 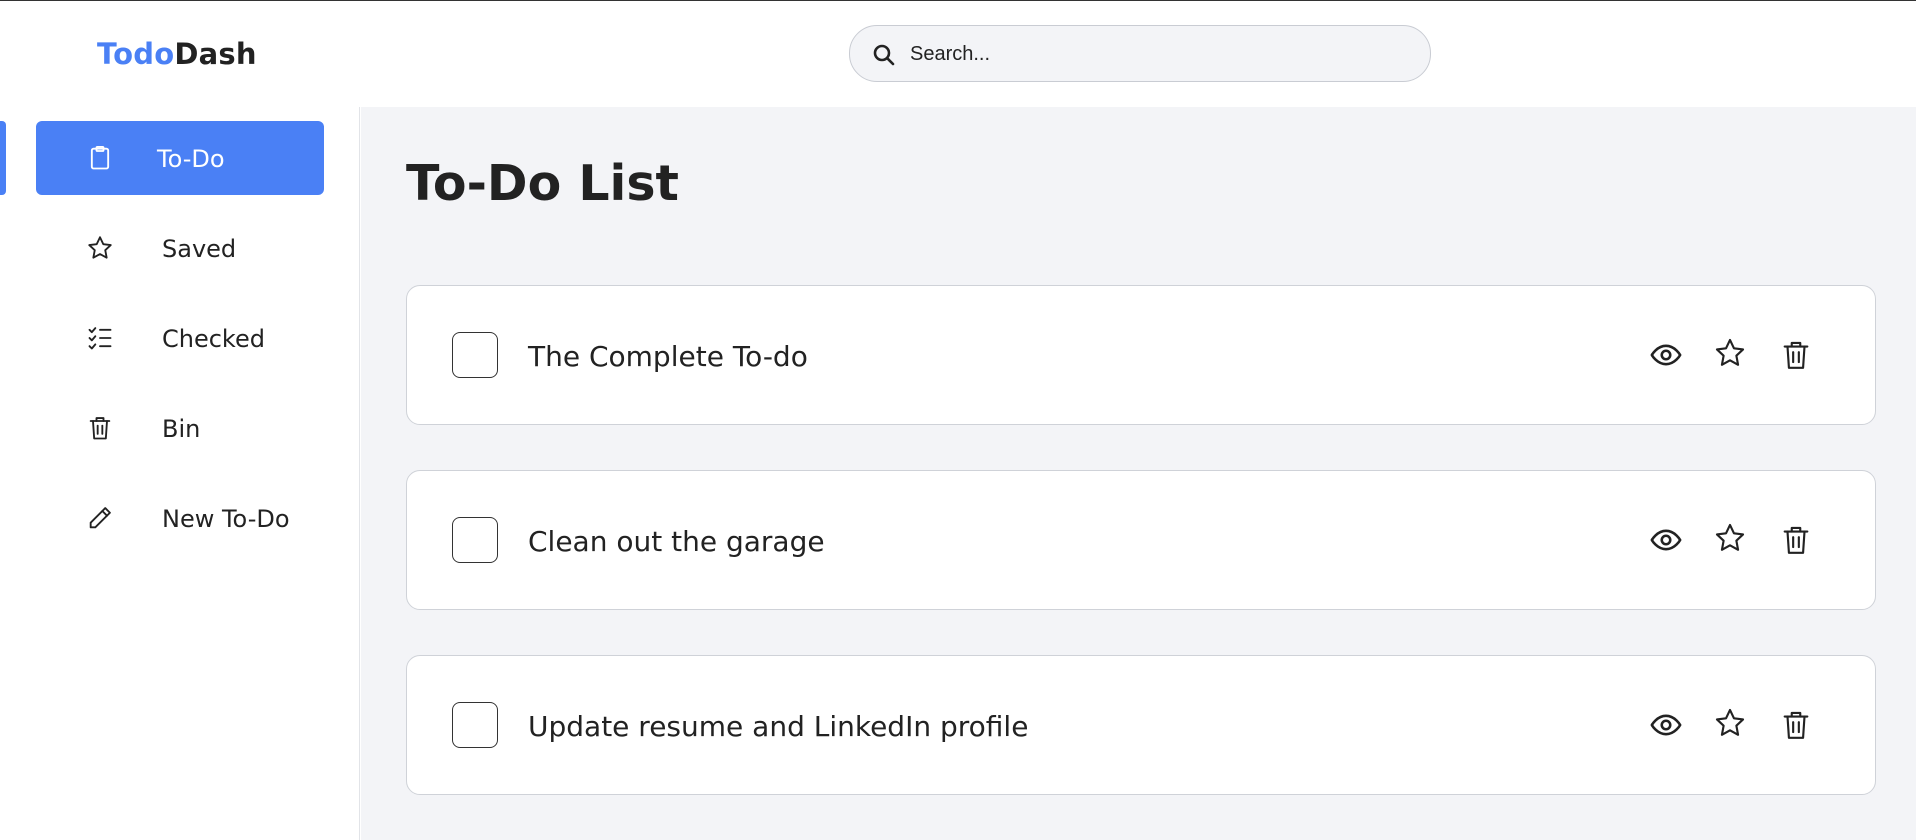 What do you see at coordinates (215, 54) in the screenshot?
I see `logo-text-dash: Dash` at bounding box center [215, 54].